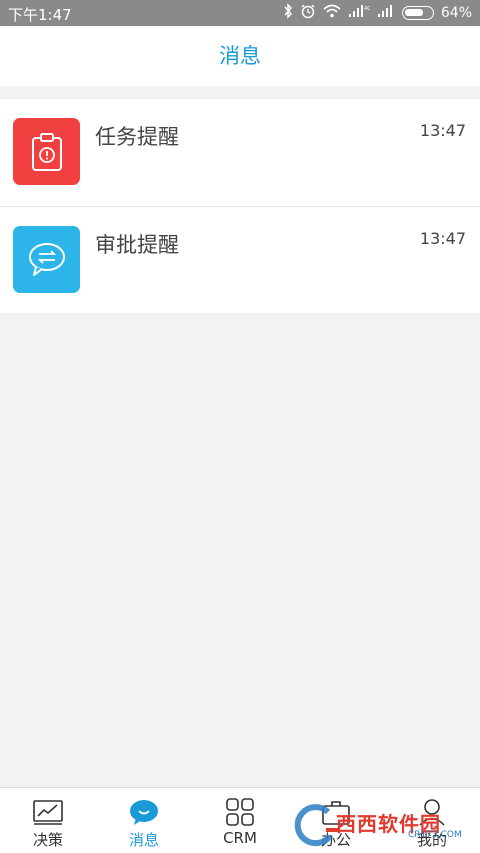 Image resolution: width=480 pixels, height=853 pixels. What do you see at coordinates (240, 259) in the screenshot?
I see `message-item-approval-reminder: 审批提醒 13:47` at bounding box center [240, 259].